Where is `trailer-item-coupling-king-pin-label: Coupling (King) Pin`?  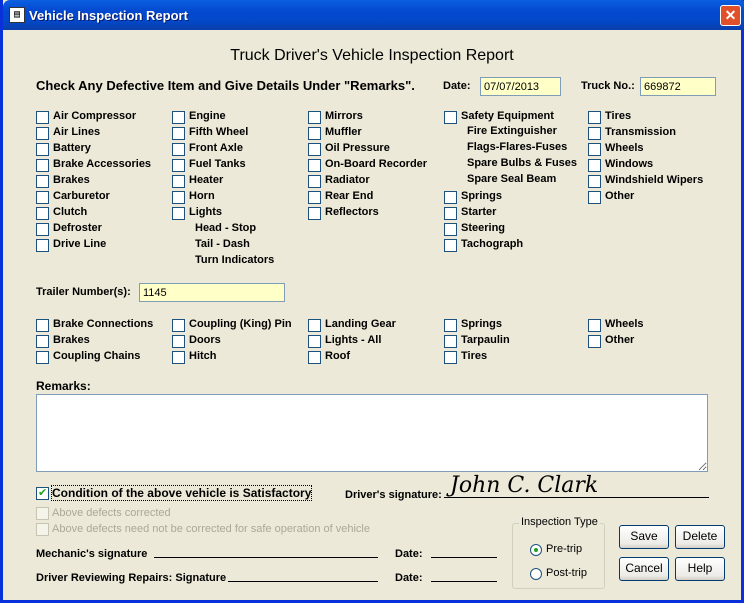 trailer-item-coupling-king-pin-label: Coupling (King) Pin is located at coordinates (240, 324).